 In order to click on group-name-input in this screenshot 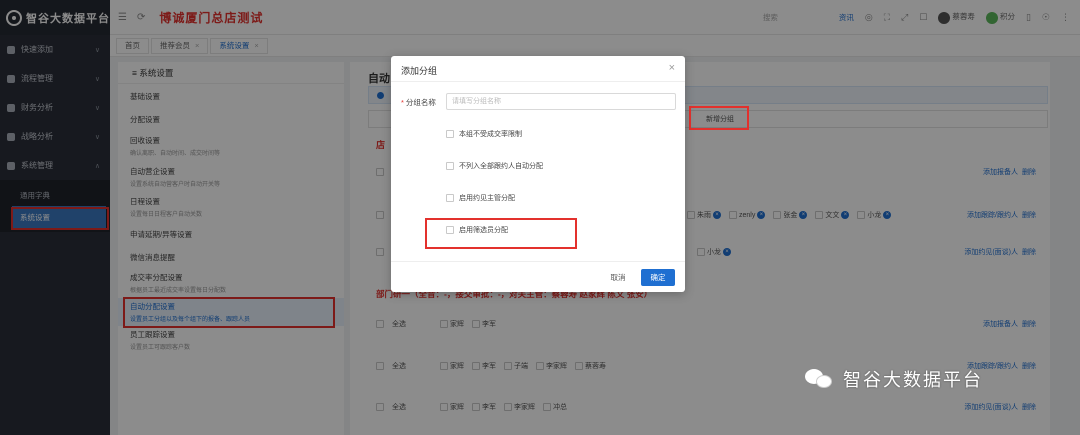, I will do `click(561, 101)`.